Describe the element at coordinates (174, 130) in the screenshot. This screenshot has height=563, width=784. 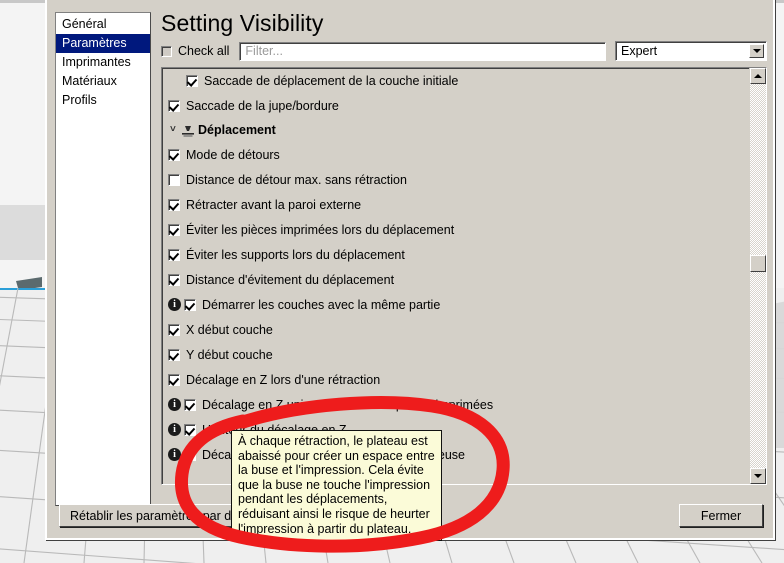
I see `chevron-down-icon: ˅` at that location.